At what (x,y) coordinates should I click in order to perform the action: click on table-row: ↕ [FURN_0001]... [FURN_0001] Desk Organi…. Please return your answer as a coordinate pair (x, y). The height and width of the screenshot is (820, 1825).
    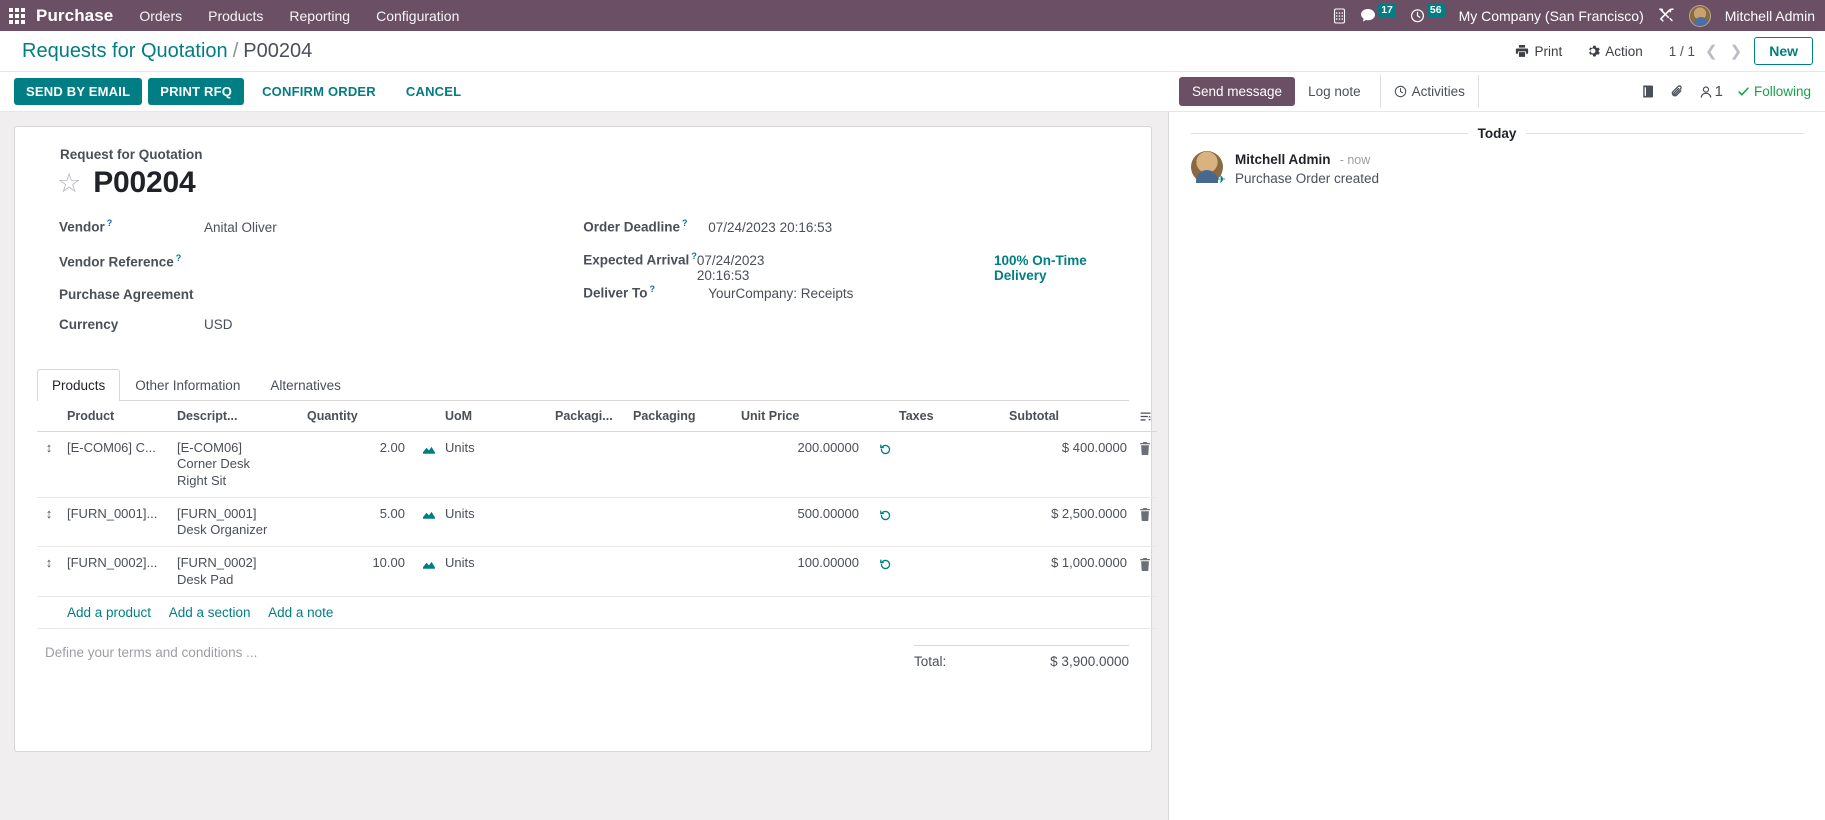
    Looking at the image, I should click on (597, 522).